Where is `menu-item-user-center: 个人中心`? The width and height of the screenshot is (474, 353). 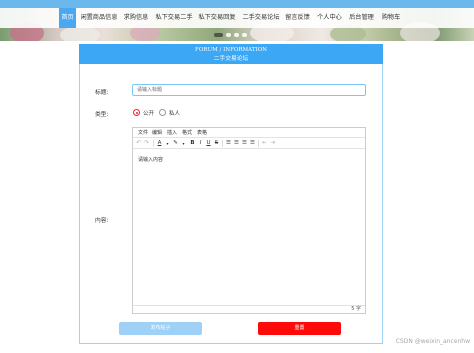
menu-item-user-center: 个人中心 is located at coordinates (329, 18).